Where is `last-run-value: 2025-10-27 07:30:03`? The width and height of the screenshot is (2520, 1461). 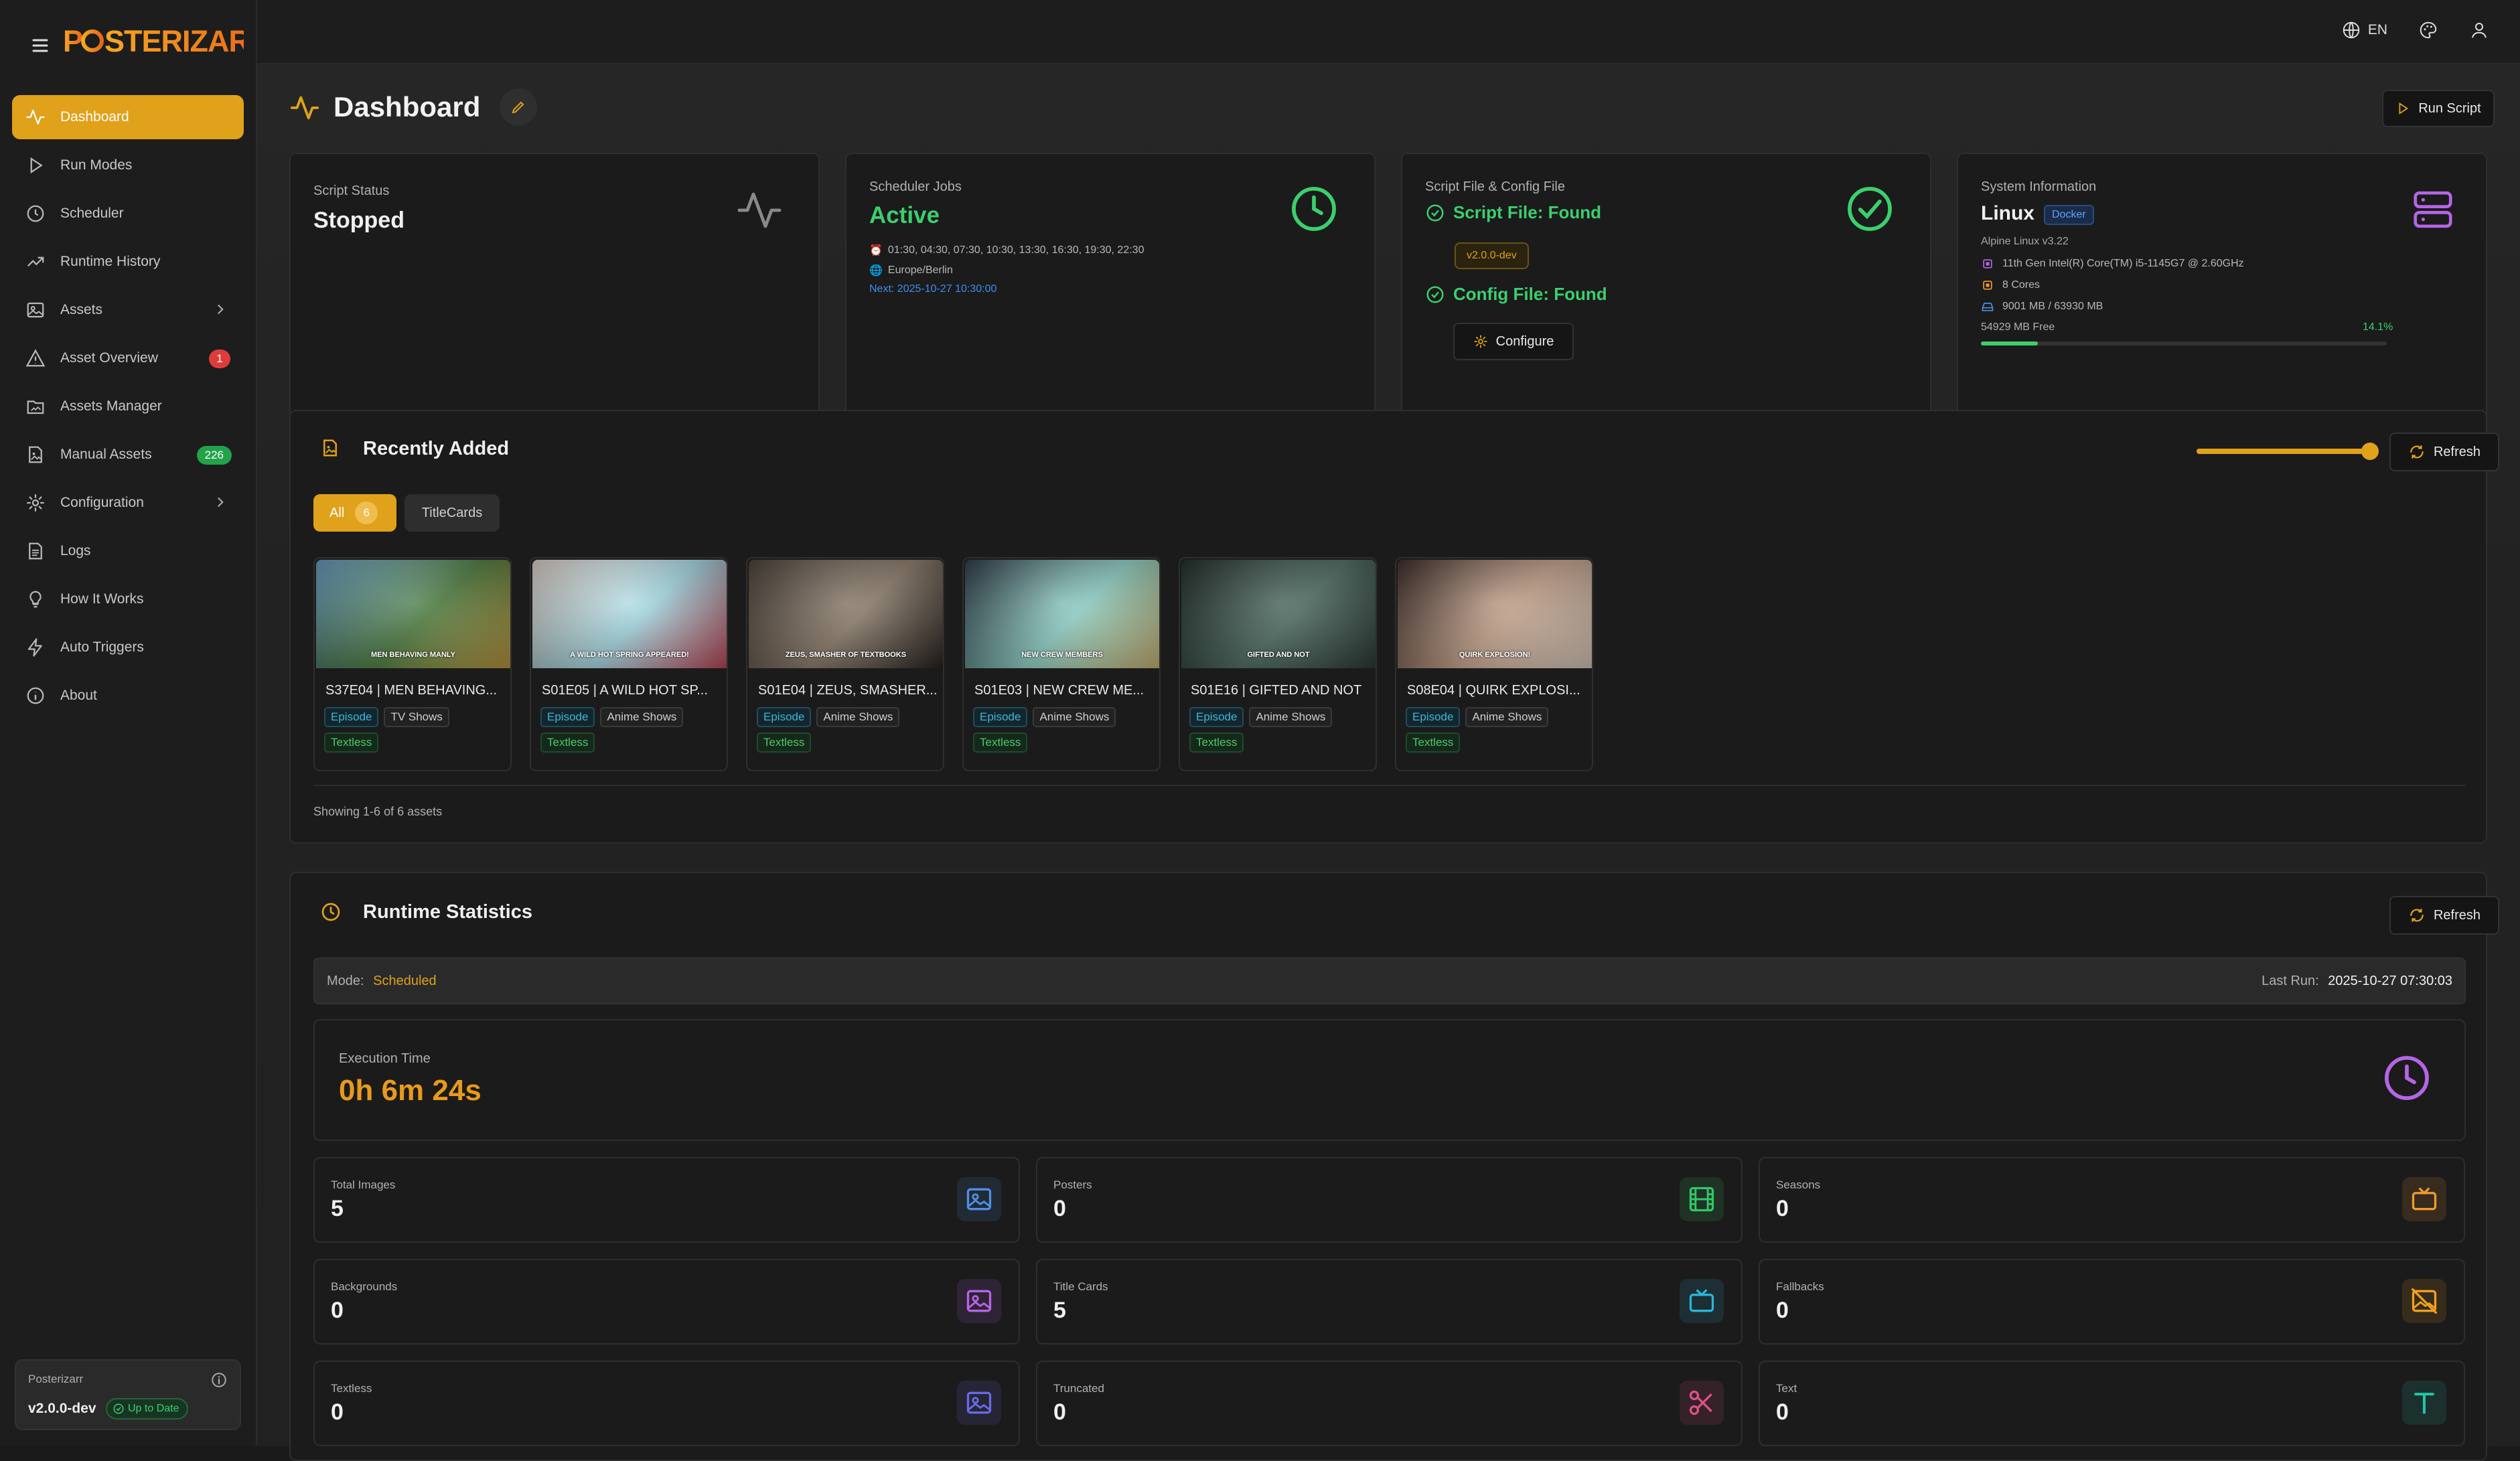 last-run-value: 2025-10-27 07:30:03 is located at coordinates (2390, 981).